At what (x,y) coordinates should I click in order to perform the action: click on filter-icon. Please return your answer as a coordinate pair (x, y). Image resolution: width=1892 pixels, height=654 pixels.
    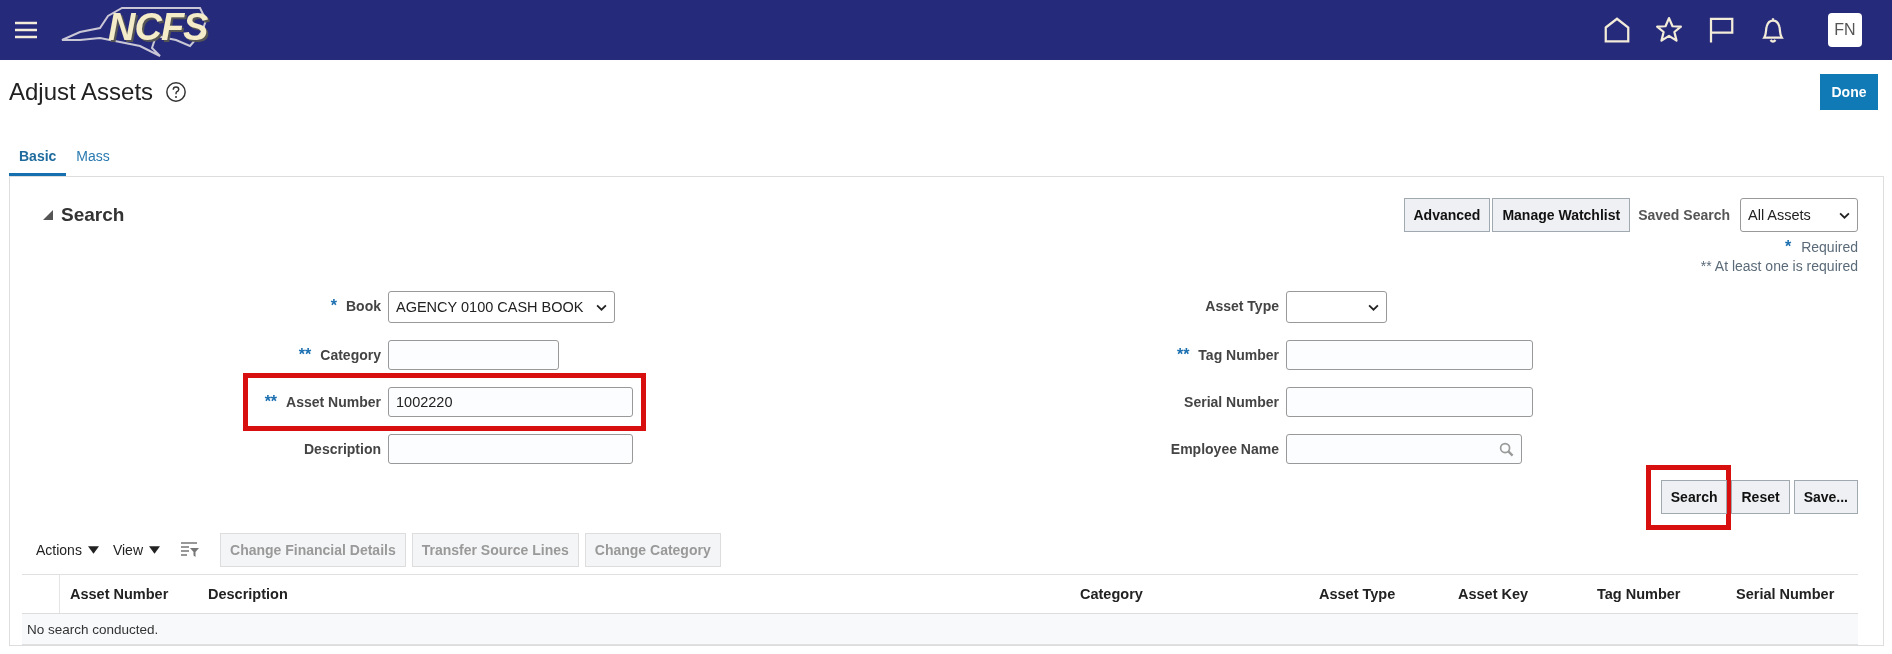
    Looking at the image, I should click on (190, 550).